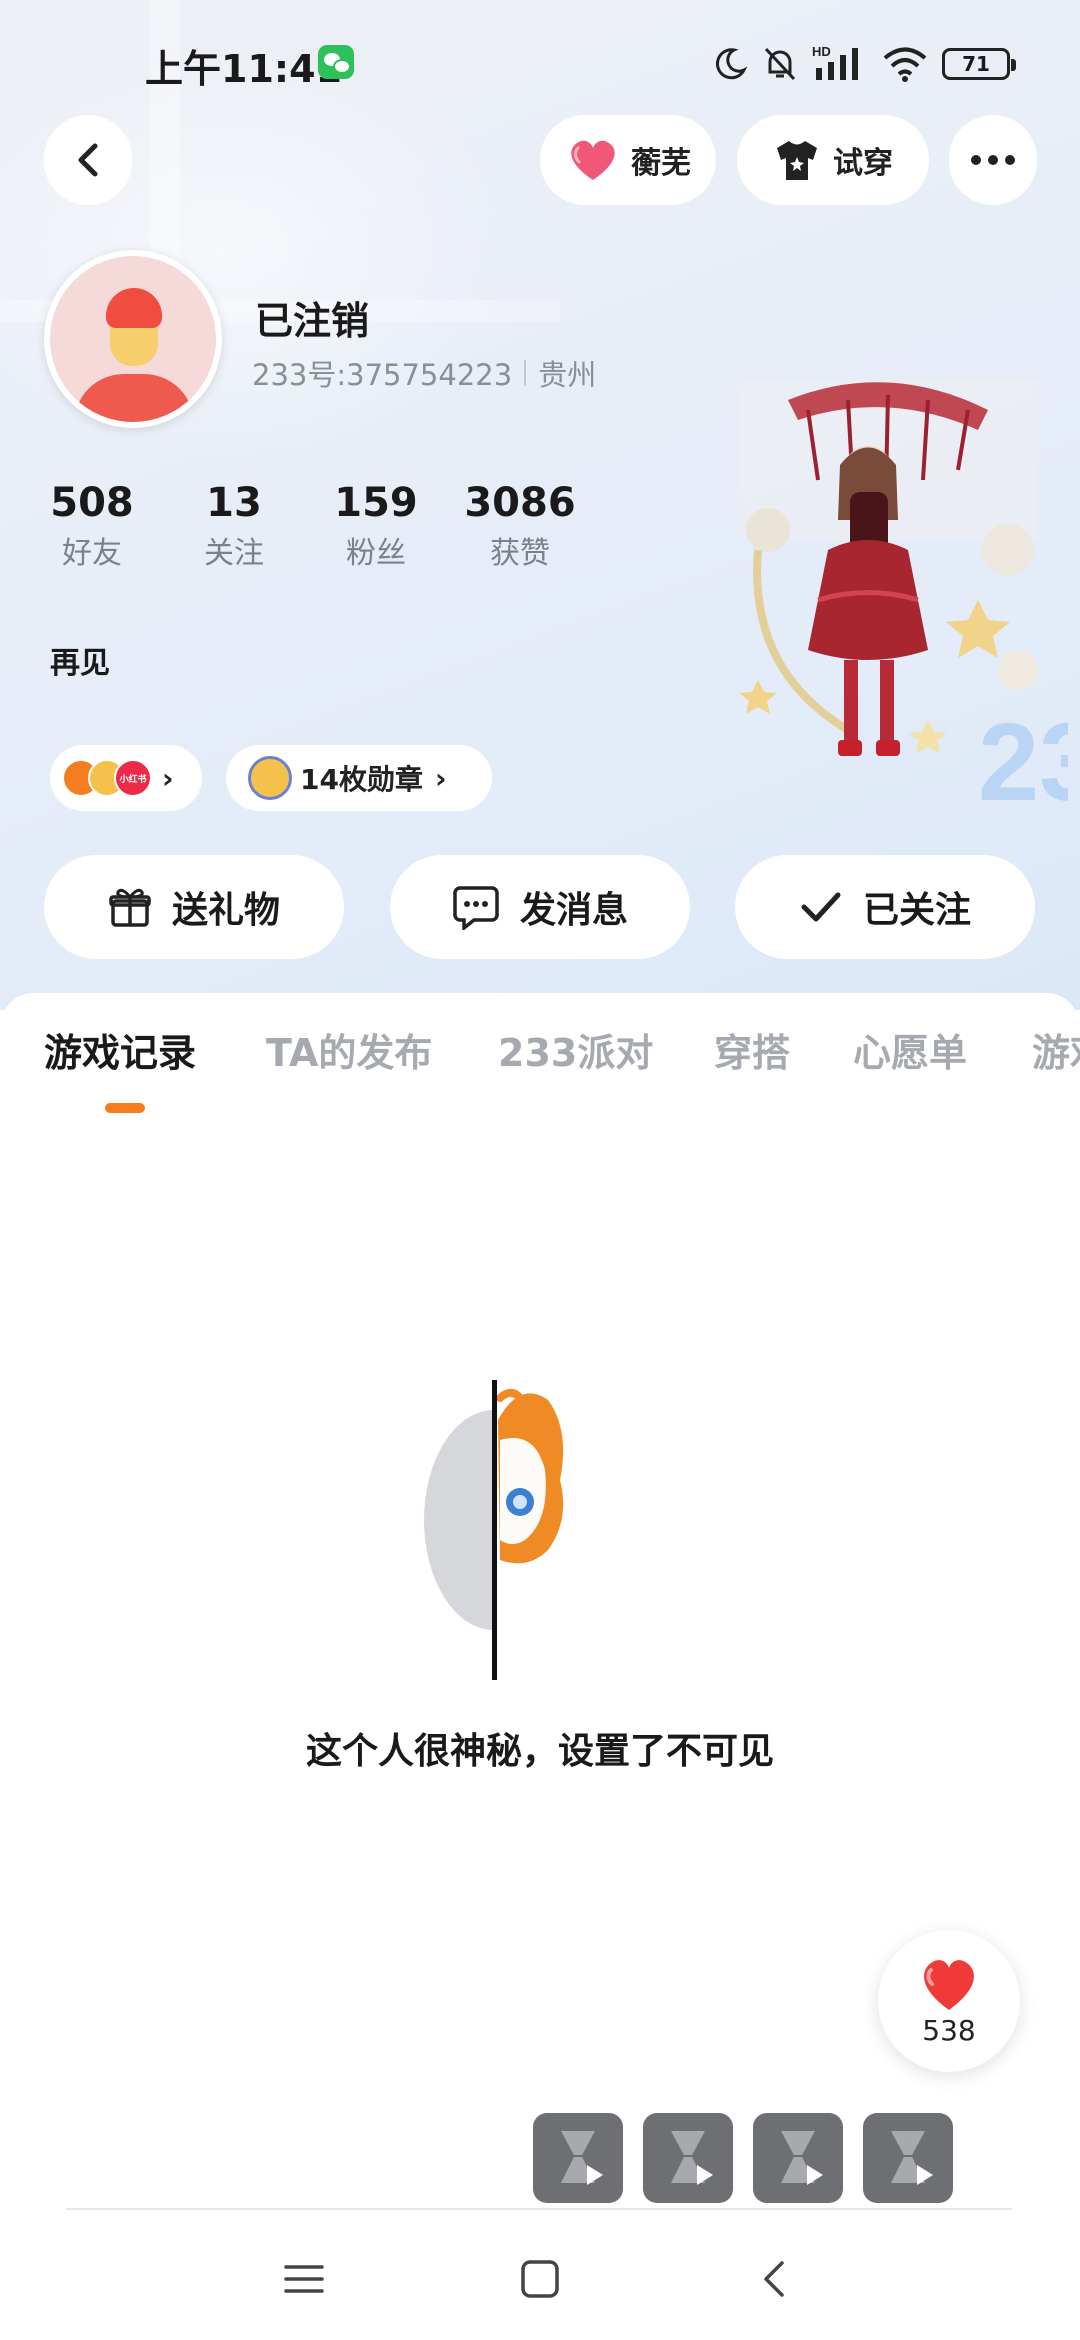 Image resolution: width=1080 pixels, height=2340 pixels. What do you see at coordinates (743, 2158) in the screenshot?
I see `loading-thumbnails` at bounding box center [743, 2158].